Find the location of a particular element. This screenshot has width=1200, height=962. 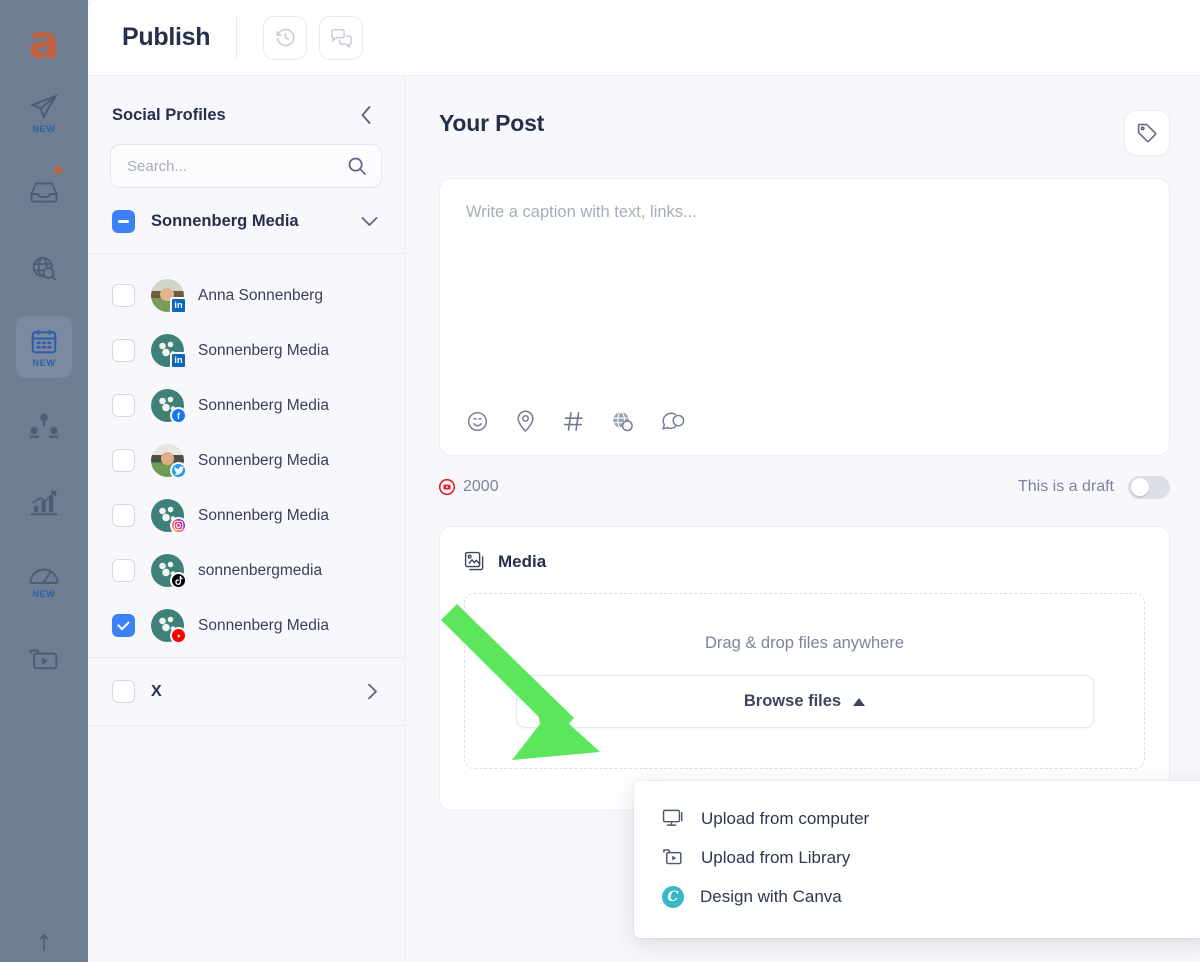

browse-files-button: Browse files is located at coordinates (804, 701).